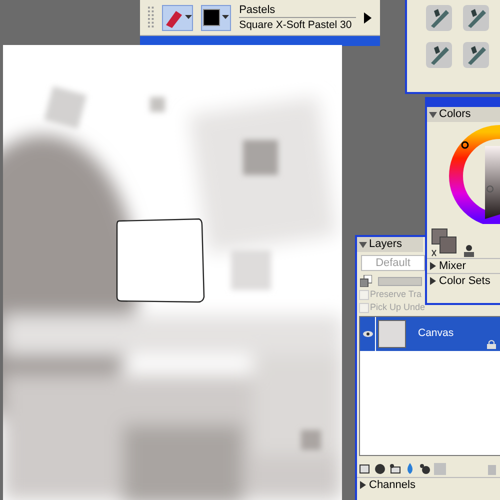 This screenshot has height=500, width=500. I want to click on brush-variant-button, so click(216, 17).